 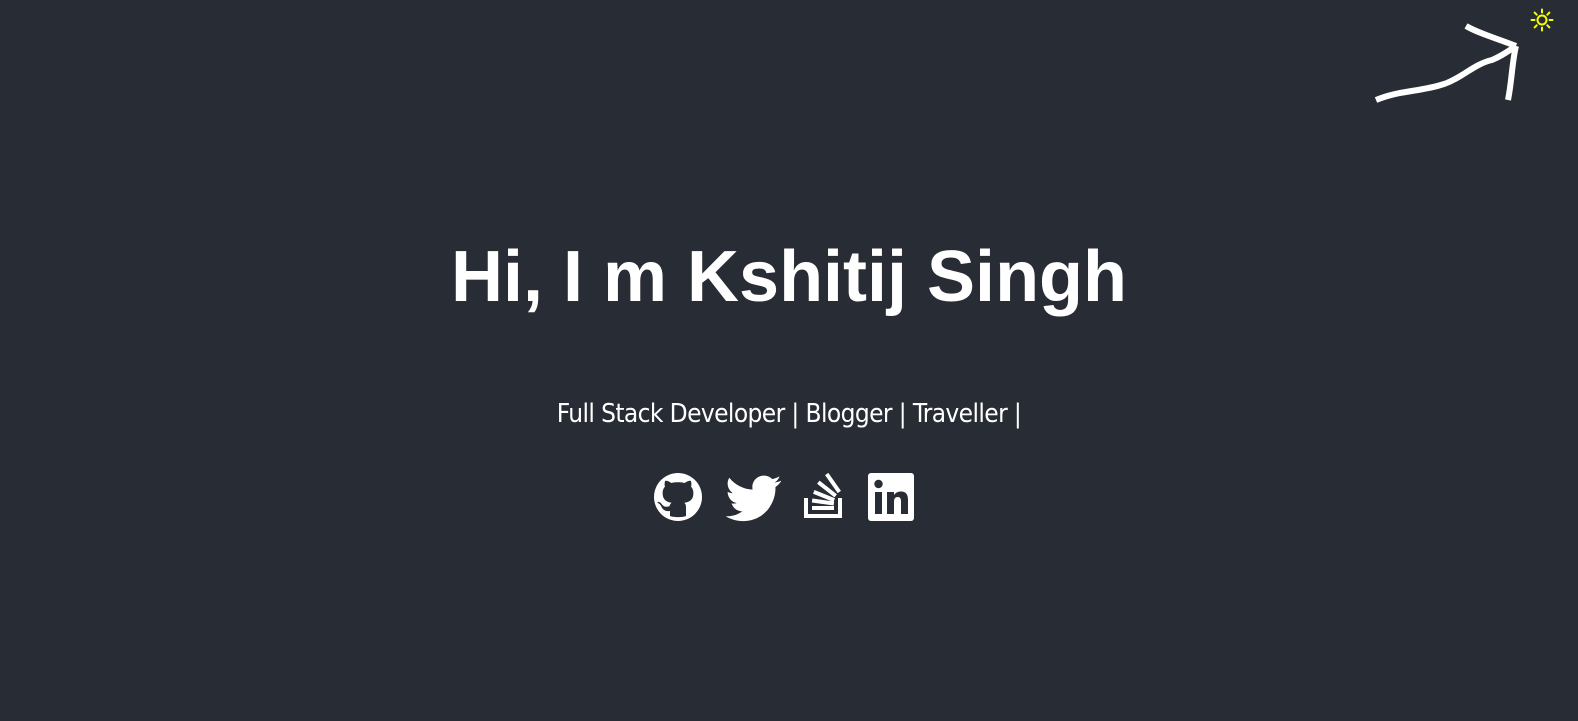 I want to click on hint-arrow-icon, so click(x=1446, y=63).